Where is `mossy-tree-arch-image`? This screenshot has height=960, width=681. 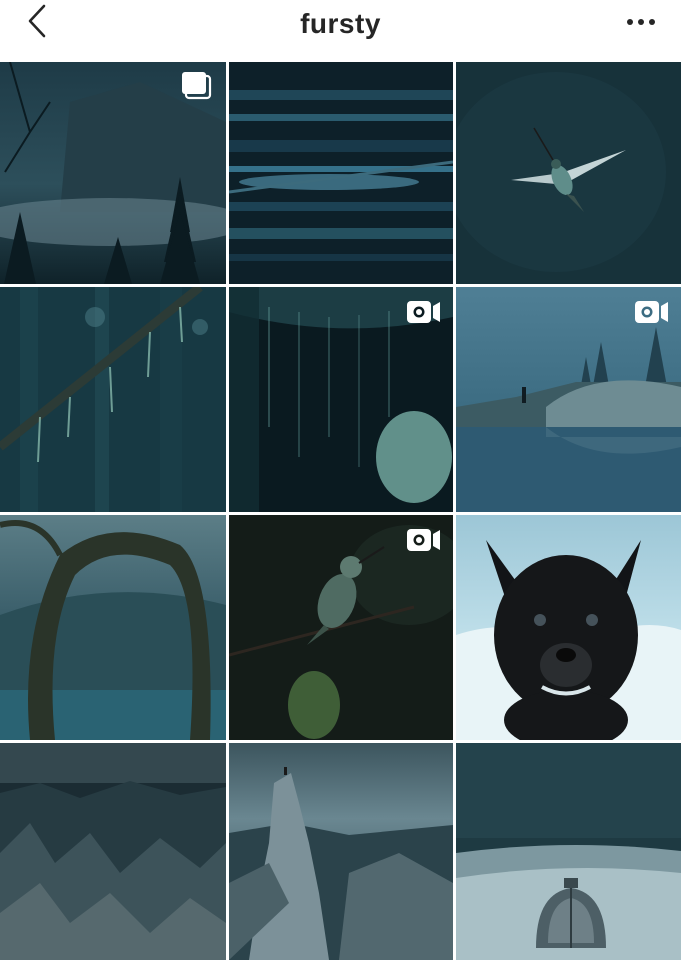 mossy-tree-arch-image is located at coordinates (113, 627).